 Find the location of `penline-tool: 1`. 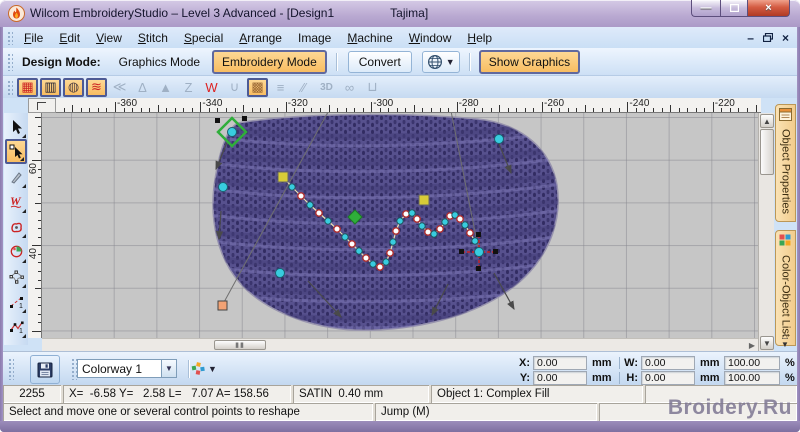

penline-tool: 1 is located at coordinates (16, 301).